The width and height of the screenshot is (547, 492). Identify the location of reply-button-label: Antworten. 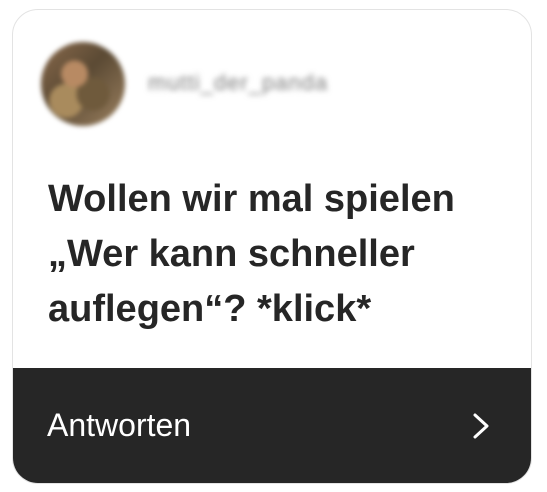
(119, 425).